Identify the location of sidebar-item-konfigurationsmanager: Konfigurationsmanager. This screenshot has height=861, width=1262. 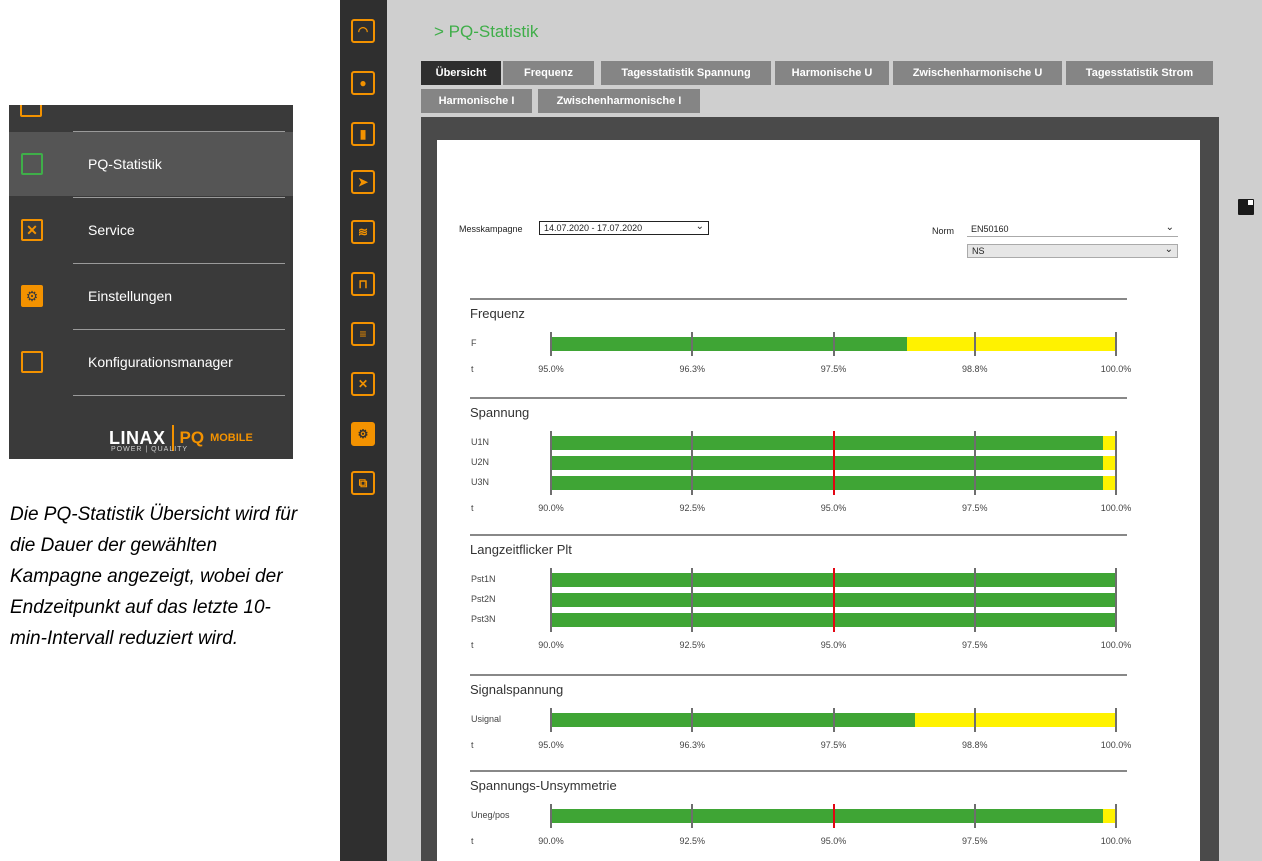
(151, 362).